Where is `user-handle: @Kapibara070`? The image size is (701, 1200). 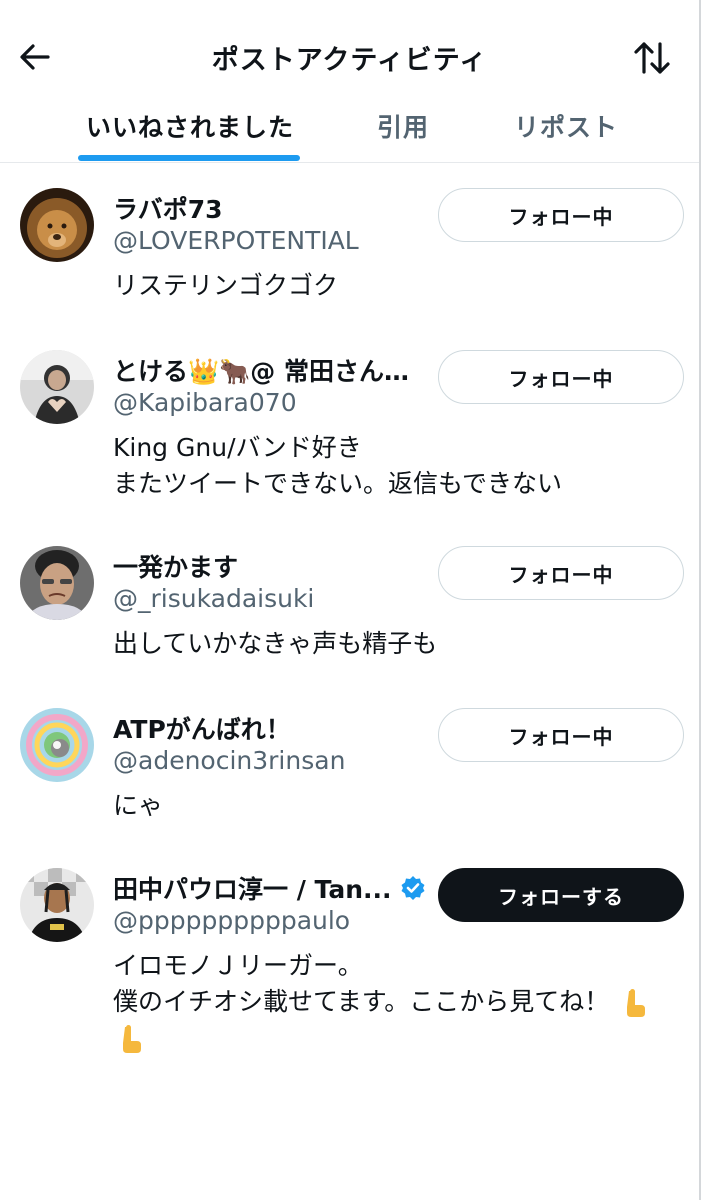 user-handle: @Kapibara070 is located at coordinates (205, 402).